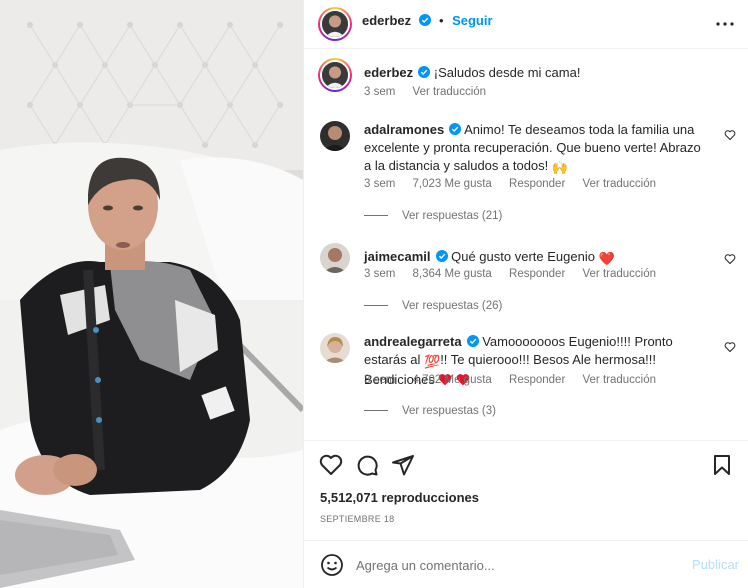 This screenshot has width=748, height=588. What do you see at coordinates (452, 306) in the screenshot?
I see `view-replies-label: Ver respuestas (26)` at bounding box center [452, 306].